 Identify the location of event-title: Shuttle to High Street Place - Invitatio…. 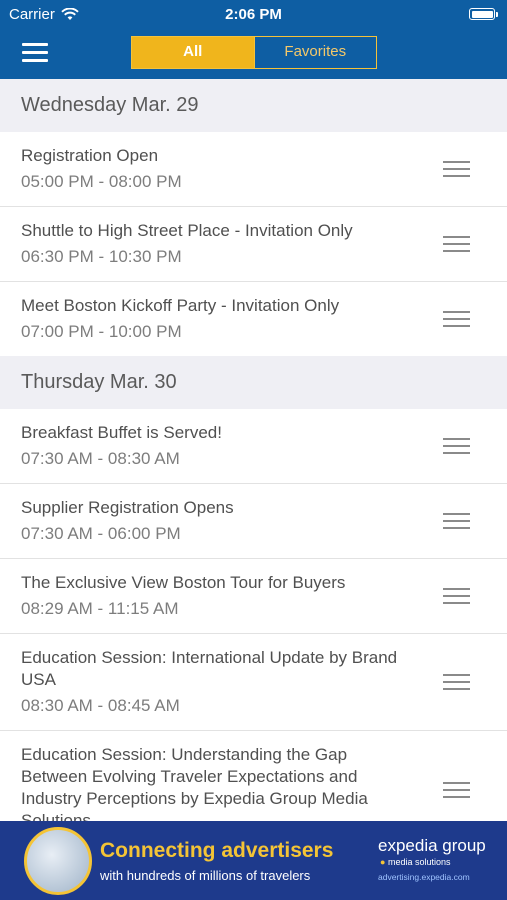
(187, 230).